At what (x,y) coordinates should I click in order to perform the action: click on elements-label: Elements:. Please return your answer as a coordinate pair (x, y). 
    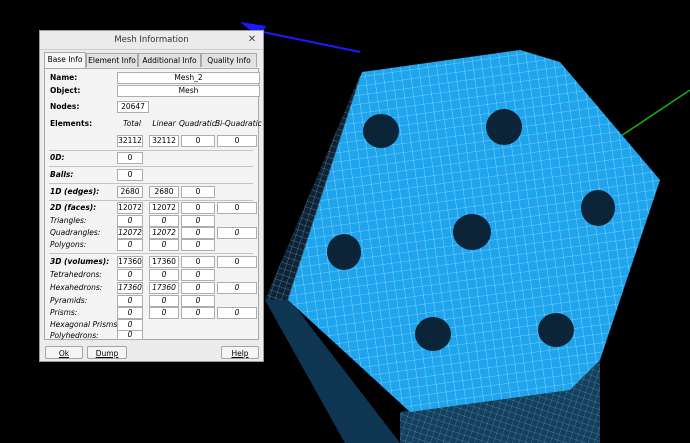
    Looking at the image, I should click on (71, 123).